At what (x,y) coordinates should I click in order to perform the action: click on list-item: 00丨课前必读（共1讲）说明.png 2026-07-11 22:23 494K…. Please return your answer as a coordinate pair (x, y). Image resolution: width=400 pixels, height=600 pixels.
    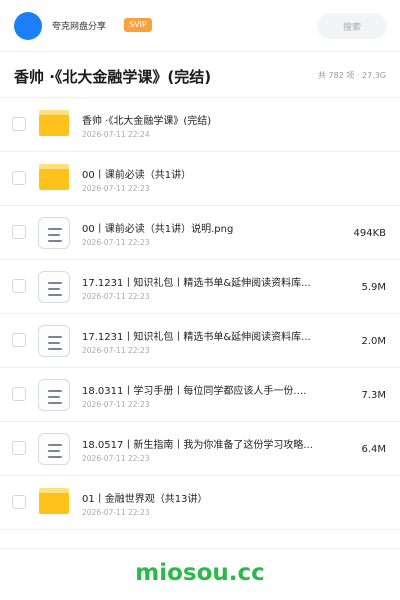
    Looking at the image, I should click on (200, 233).